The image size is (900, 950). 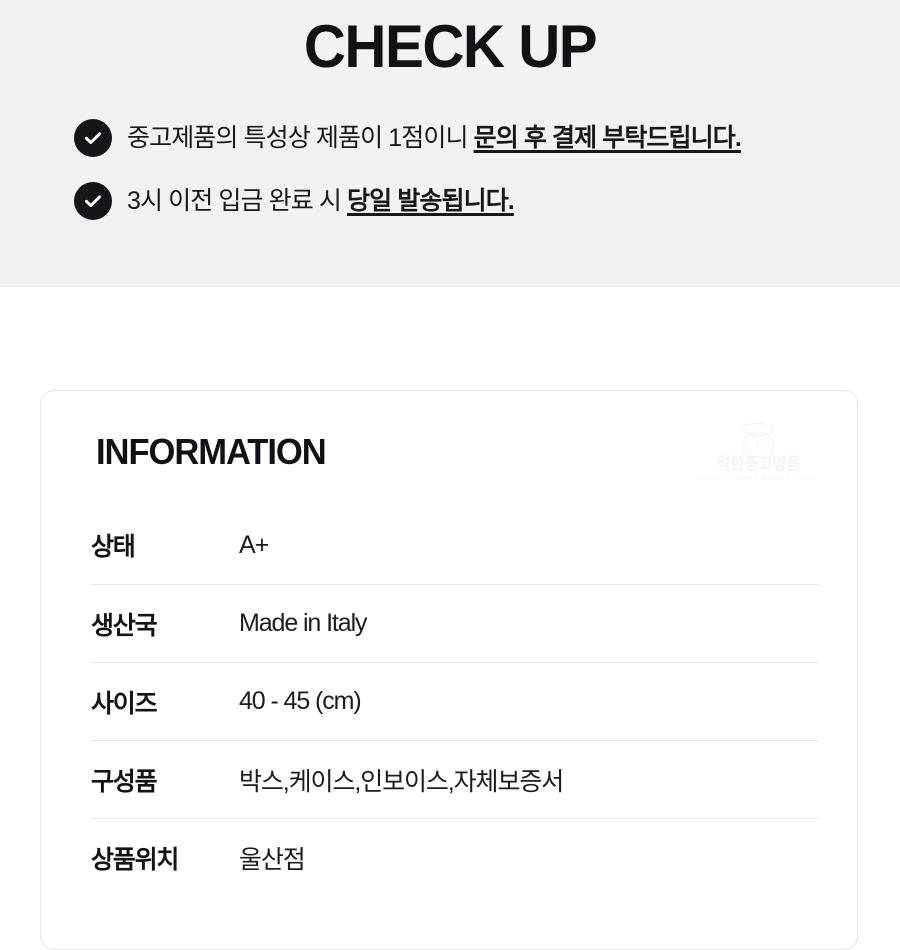 I want to click on checkup-item: 3시 이전 입금 완료 시 당일 발송됩니다., so click(x=474, y=201).